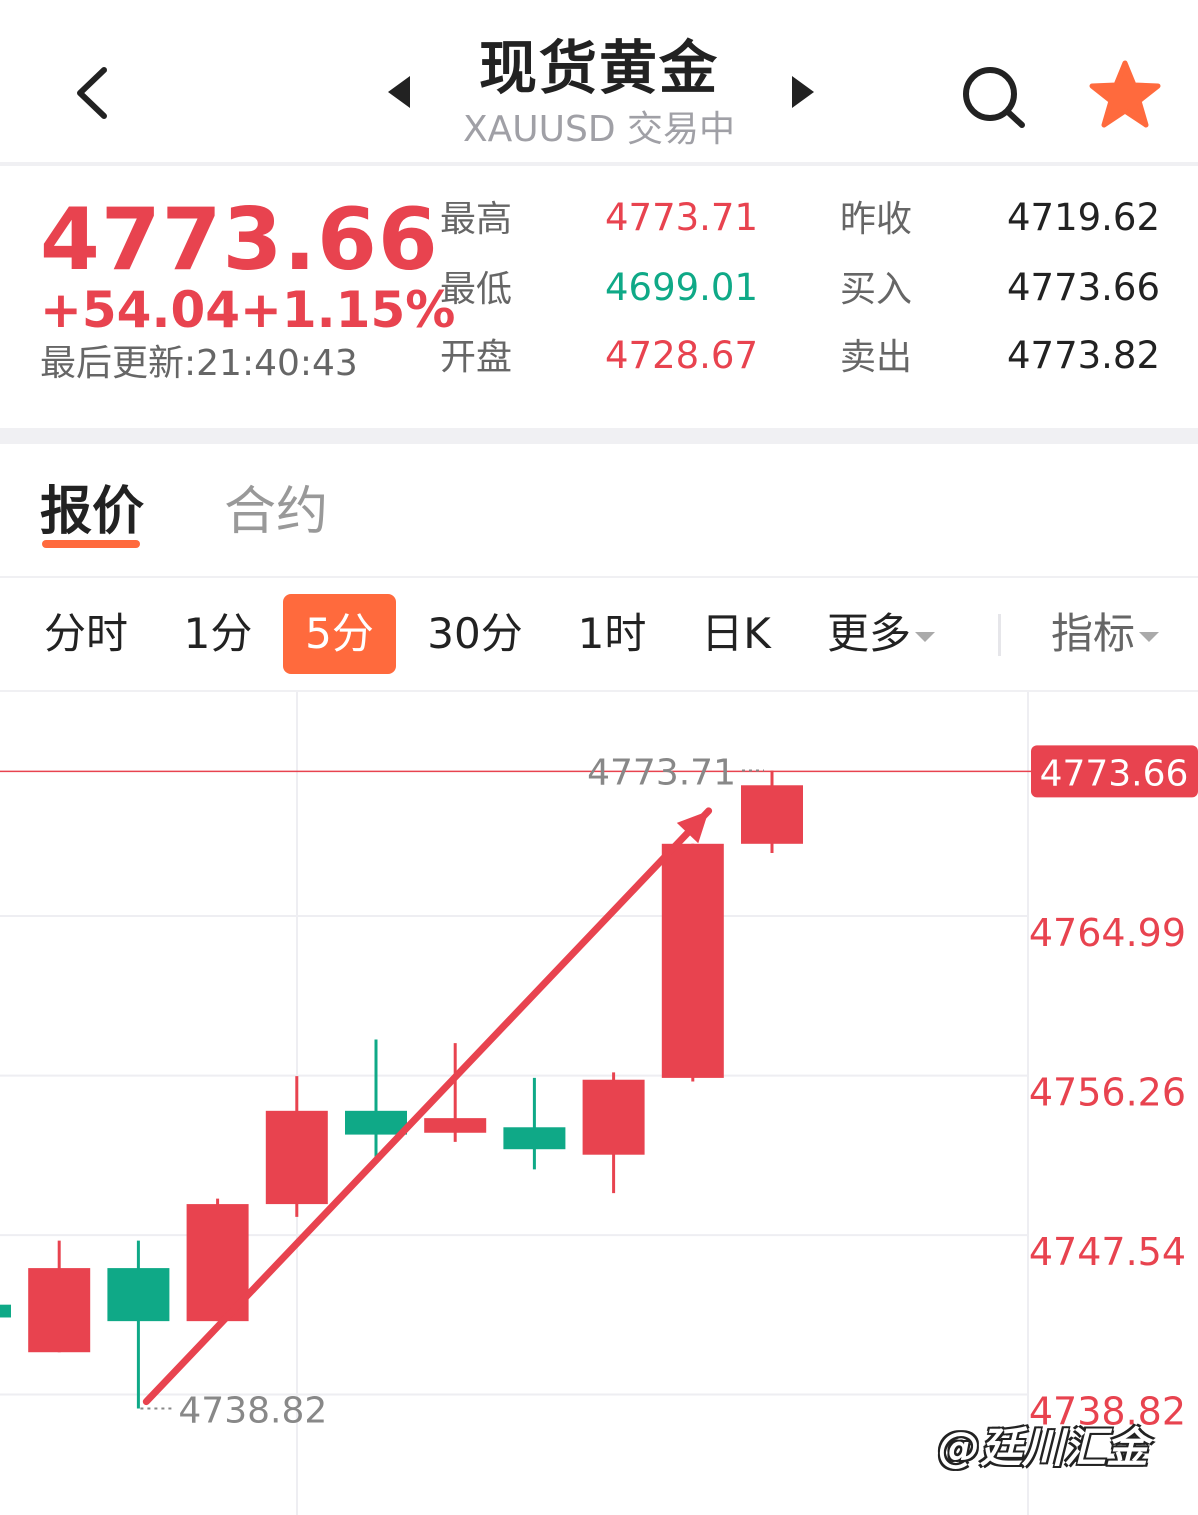 This screenshot has width=1198, height=1515. Describe the element at coordinates (1107, 1252) in the screenshot. I see `y-axis-label: 4747.54` at that location.